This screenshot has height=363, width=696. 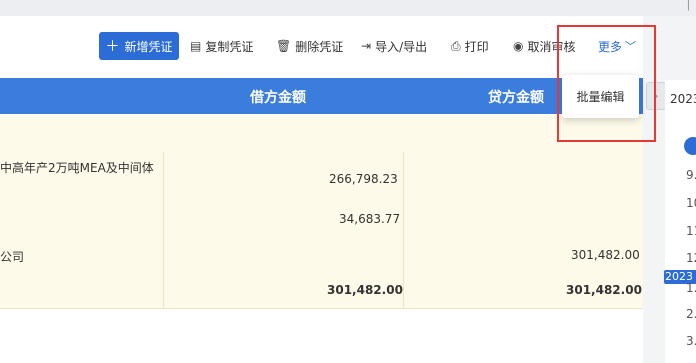 I want to click on summary-cell: 中高年产2万吨MEA及中间体, so click(x=77, y=168).